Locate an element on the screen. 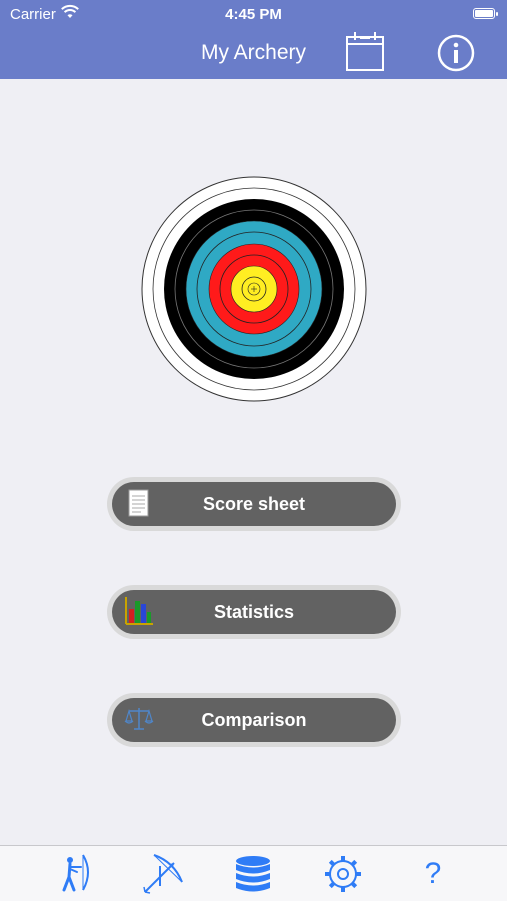 This screenshot has height=901, width=507. statistics-label: Statistics is located at coordinates (254, 611).